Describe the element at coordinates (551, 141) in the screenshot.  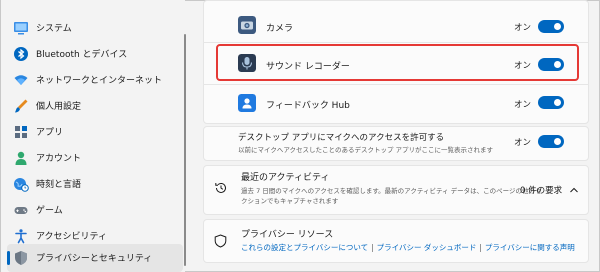
I see `desktop-access-toggle` at that location.